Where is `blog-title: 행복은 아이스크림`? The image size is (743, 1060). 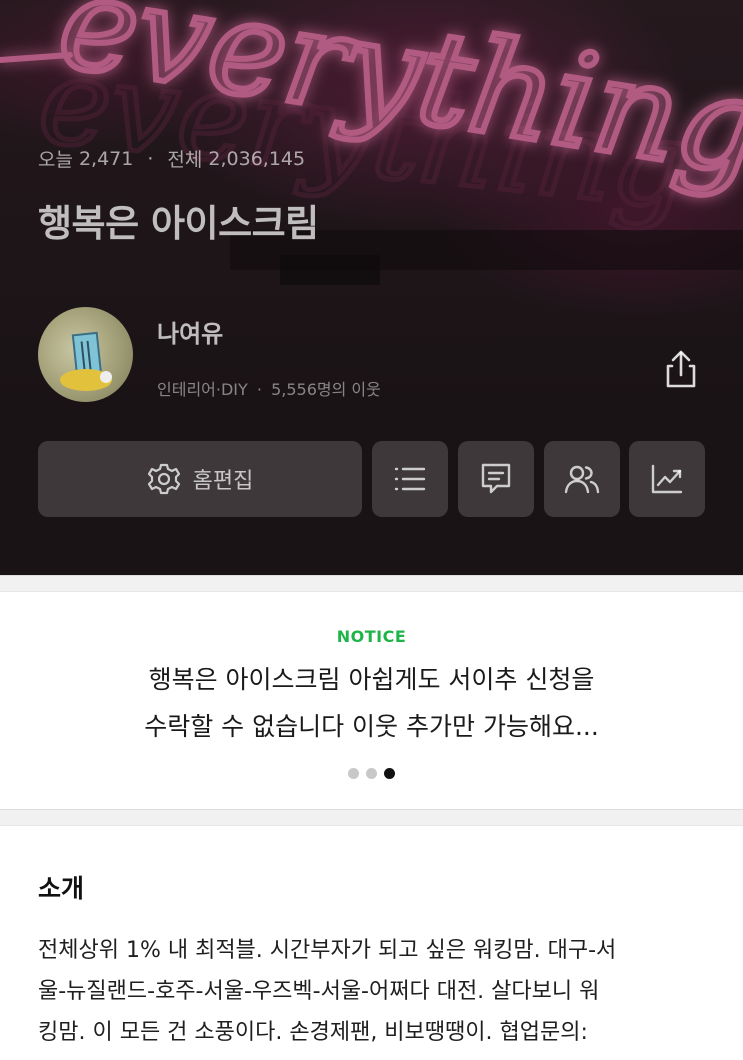 blog-title: 행복은 아이스크림 is located at coordinates (178, 220).